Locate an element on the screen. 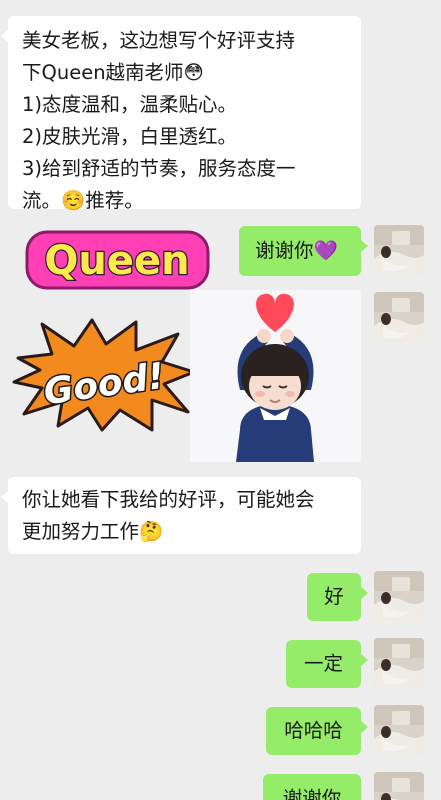 This screenshot has width=441, height=800. child-heart-sticker is located at coordinates (275, 376).